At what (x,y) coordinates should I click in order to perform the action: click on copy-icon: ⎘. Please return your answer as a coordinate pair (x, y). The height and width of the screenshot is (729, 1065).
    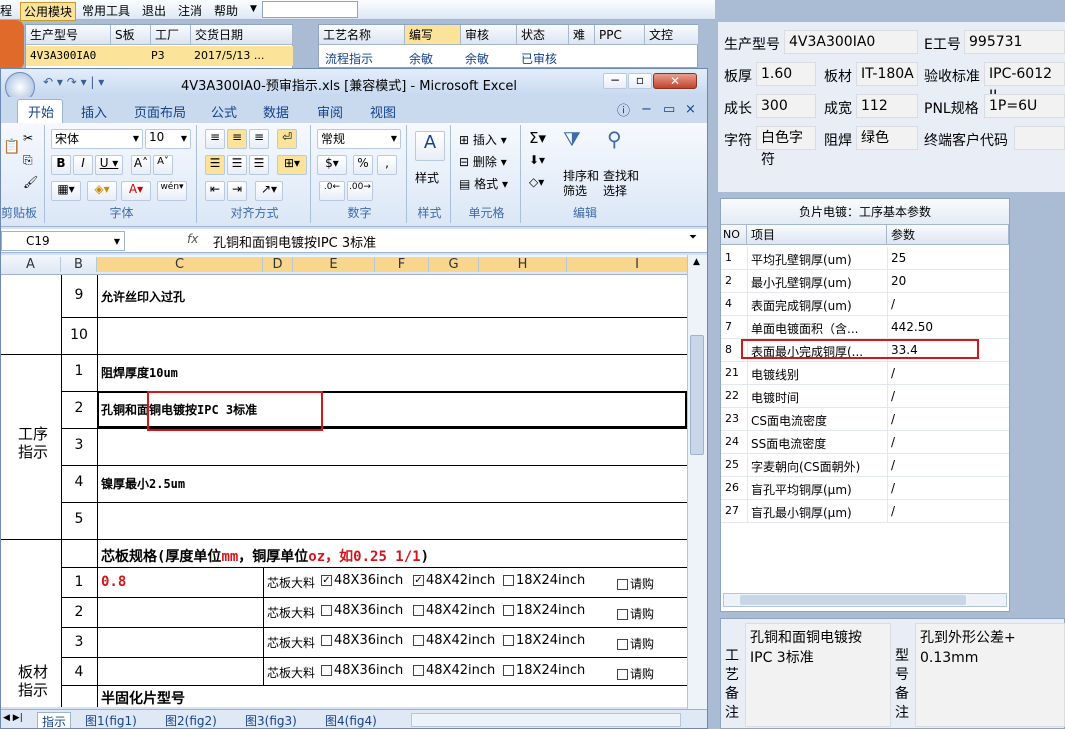
    Looking at the image, I should click on (28, 160).